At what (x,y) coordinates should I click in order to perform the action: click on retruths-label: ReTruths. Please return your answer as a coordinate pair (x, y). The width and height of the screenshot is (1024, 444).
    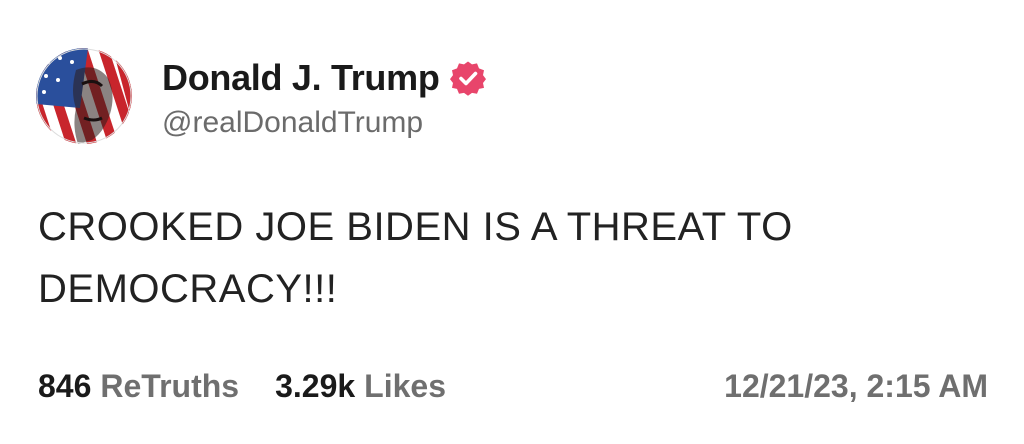
    Looking at the image, I should click on (170, 386).